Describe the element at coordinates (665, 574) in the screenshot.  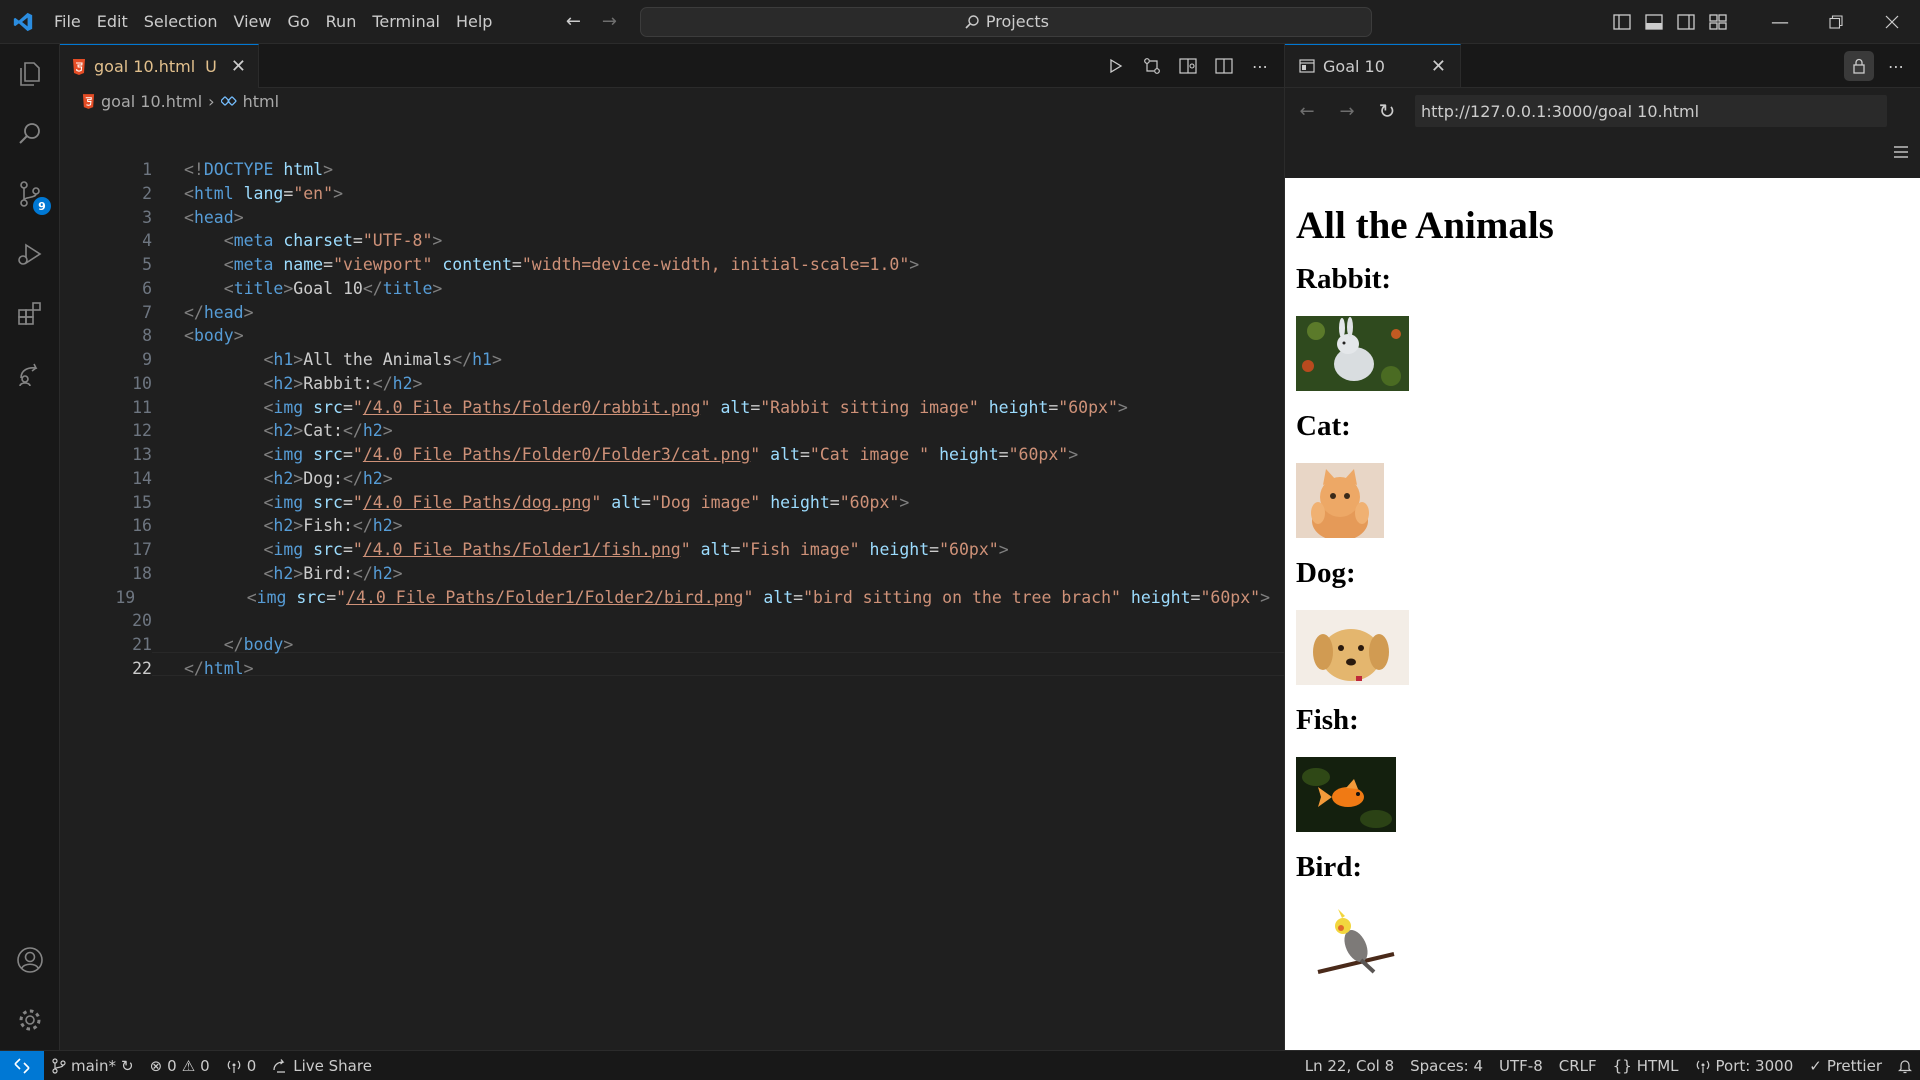
I see `code-line: 18 <h2>Bird:</h2>` at that location.